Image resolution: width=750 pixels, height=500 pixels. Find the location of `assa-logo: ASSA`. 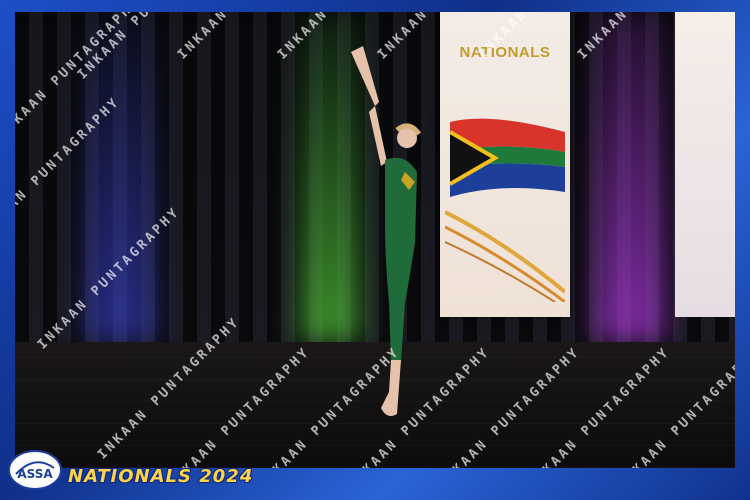

assa-logo: ASSA is located at coordinates (35, 470).